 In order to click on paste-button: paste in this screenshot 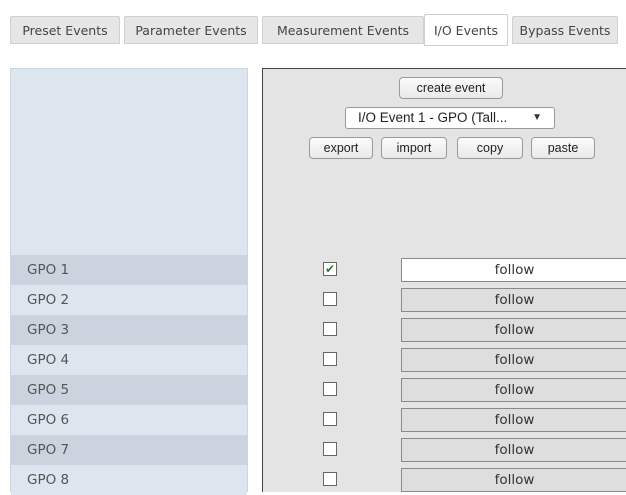, I will do `click(563, 148)`.